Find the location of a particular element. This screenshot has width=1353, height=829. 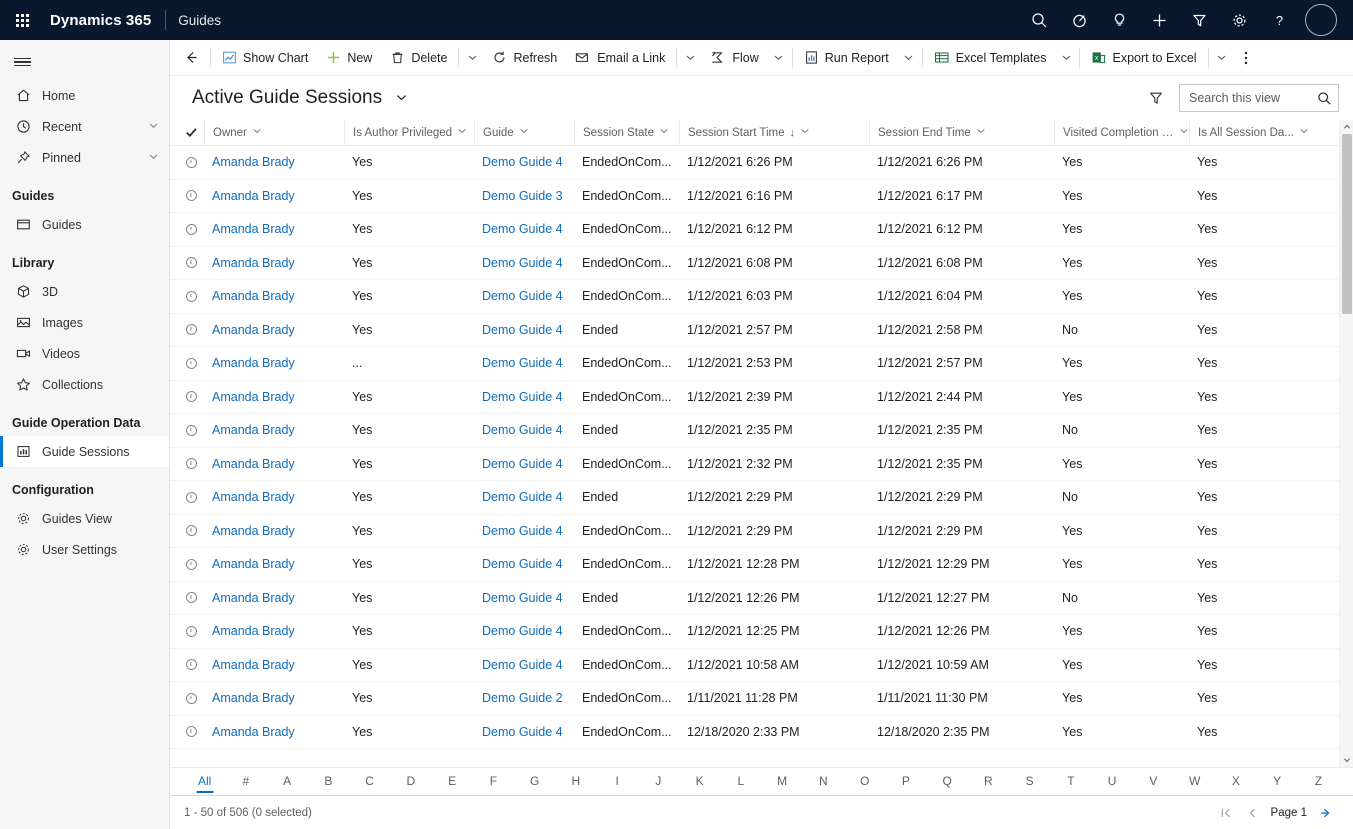

delete-overflow-chevron-down-icon is located at coordinates (472, 58).